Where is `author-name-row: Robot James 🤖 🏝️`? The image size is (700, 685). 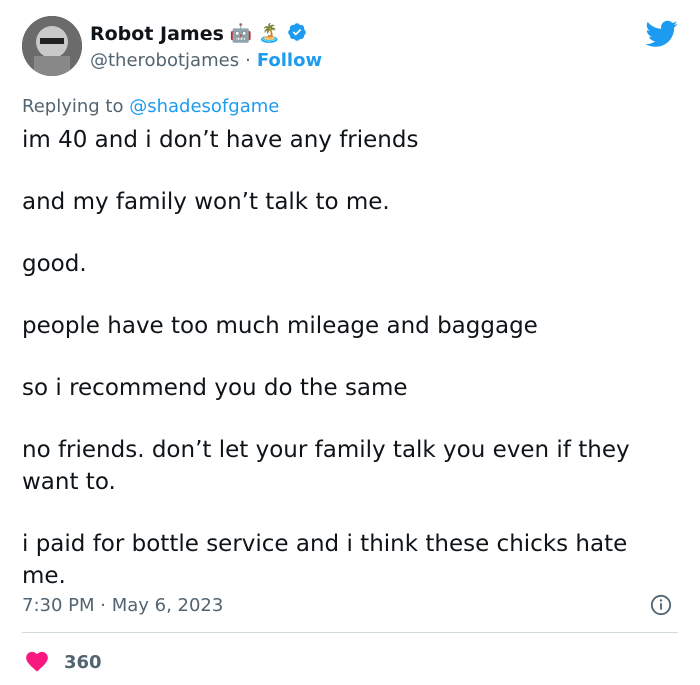 author-name-row: Robot James 🤖 🏝️ is located at coordinates (198, 34).